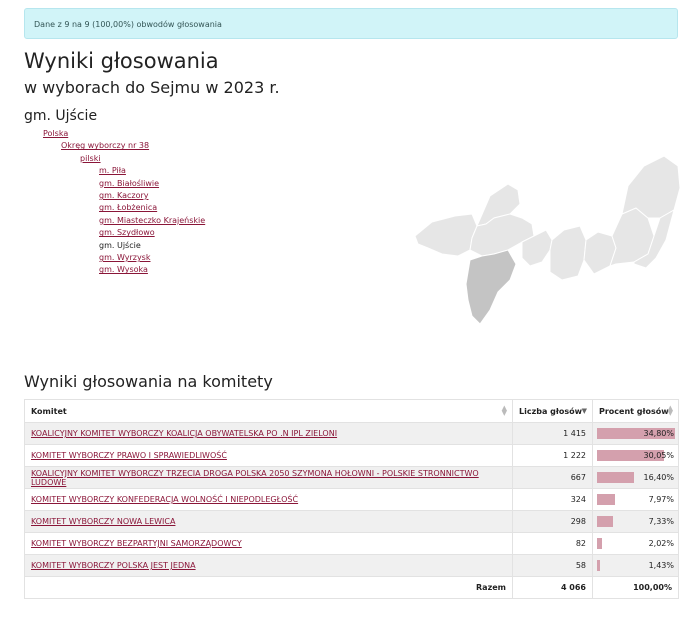 The image size is (700, 619). I want to click on committee-link: KOMITET WYBORCZY NOWA LEWICA, so click(103, 521).